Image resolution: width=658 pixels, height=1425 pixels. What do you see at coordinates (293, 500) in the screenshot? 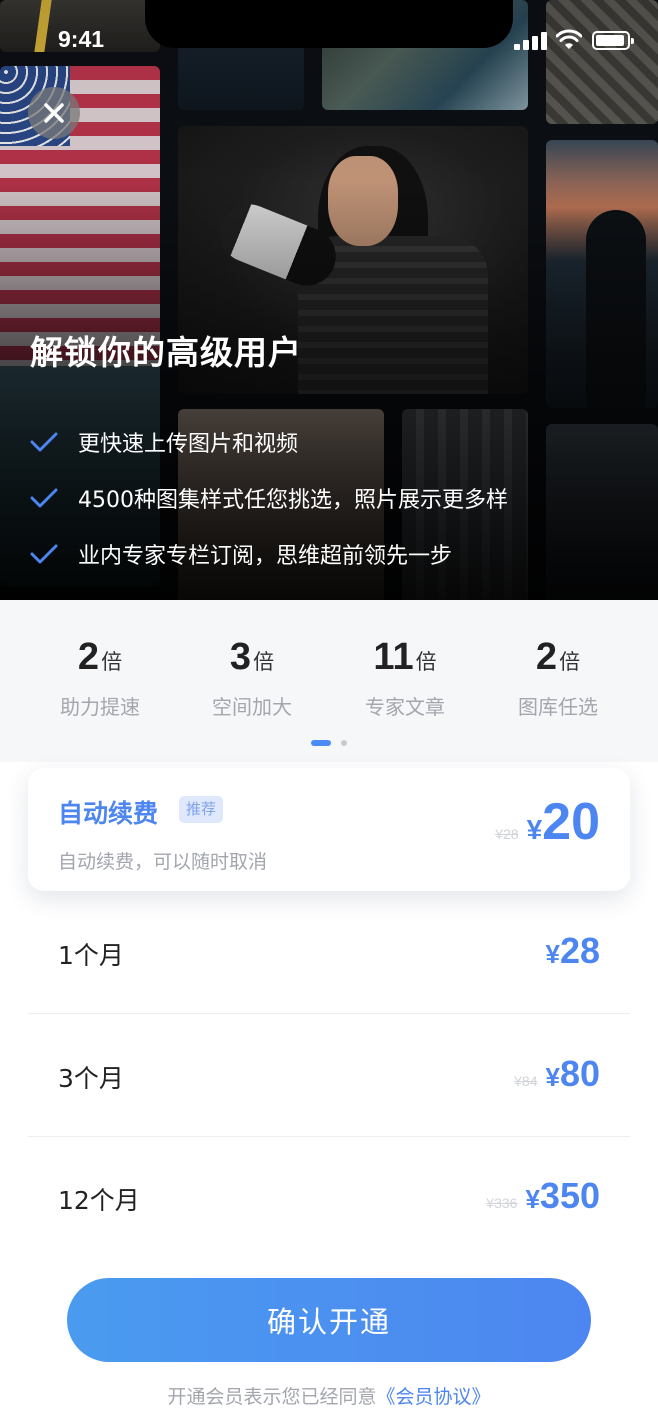
I see `benefit-text: 4500种图集样式任您挑选，照片展示更多样` at bounding box center [293, 500].